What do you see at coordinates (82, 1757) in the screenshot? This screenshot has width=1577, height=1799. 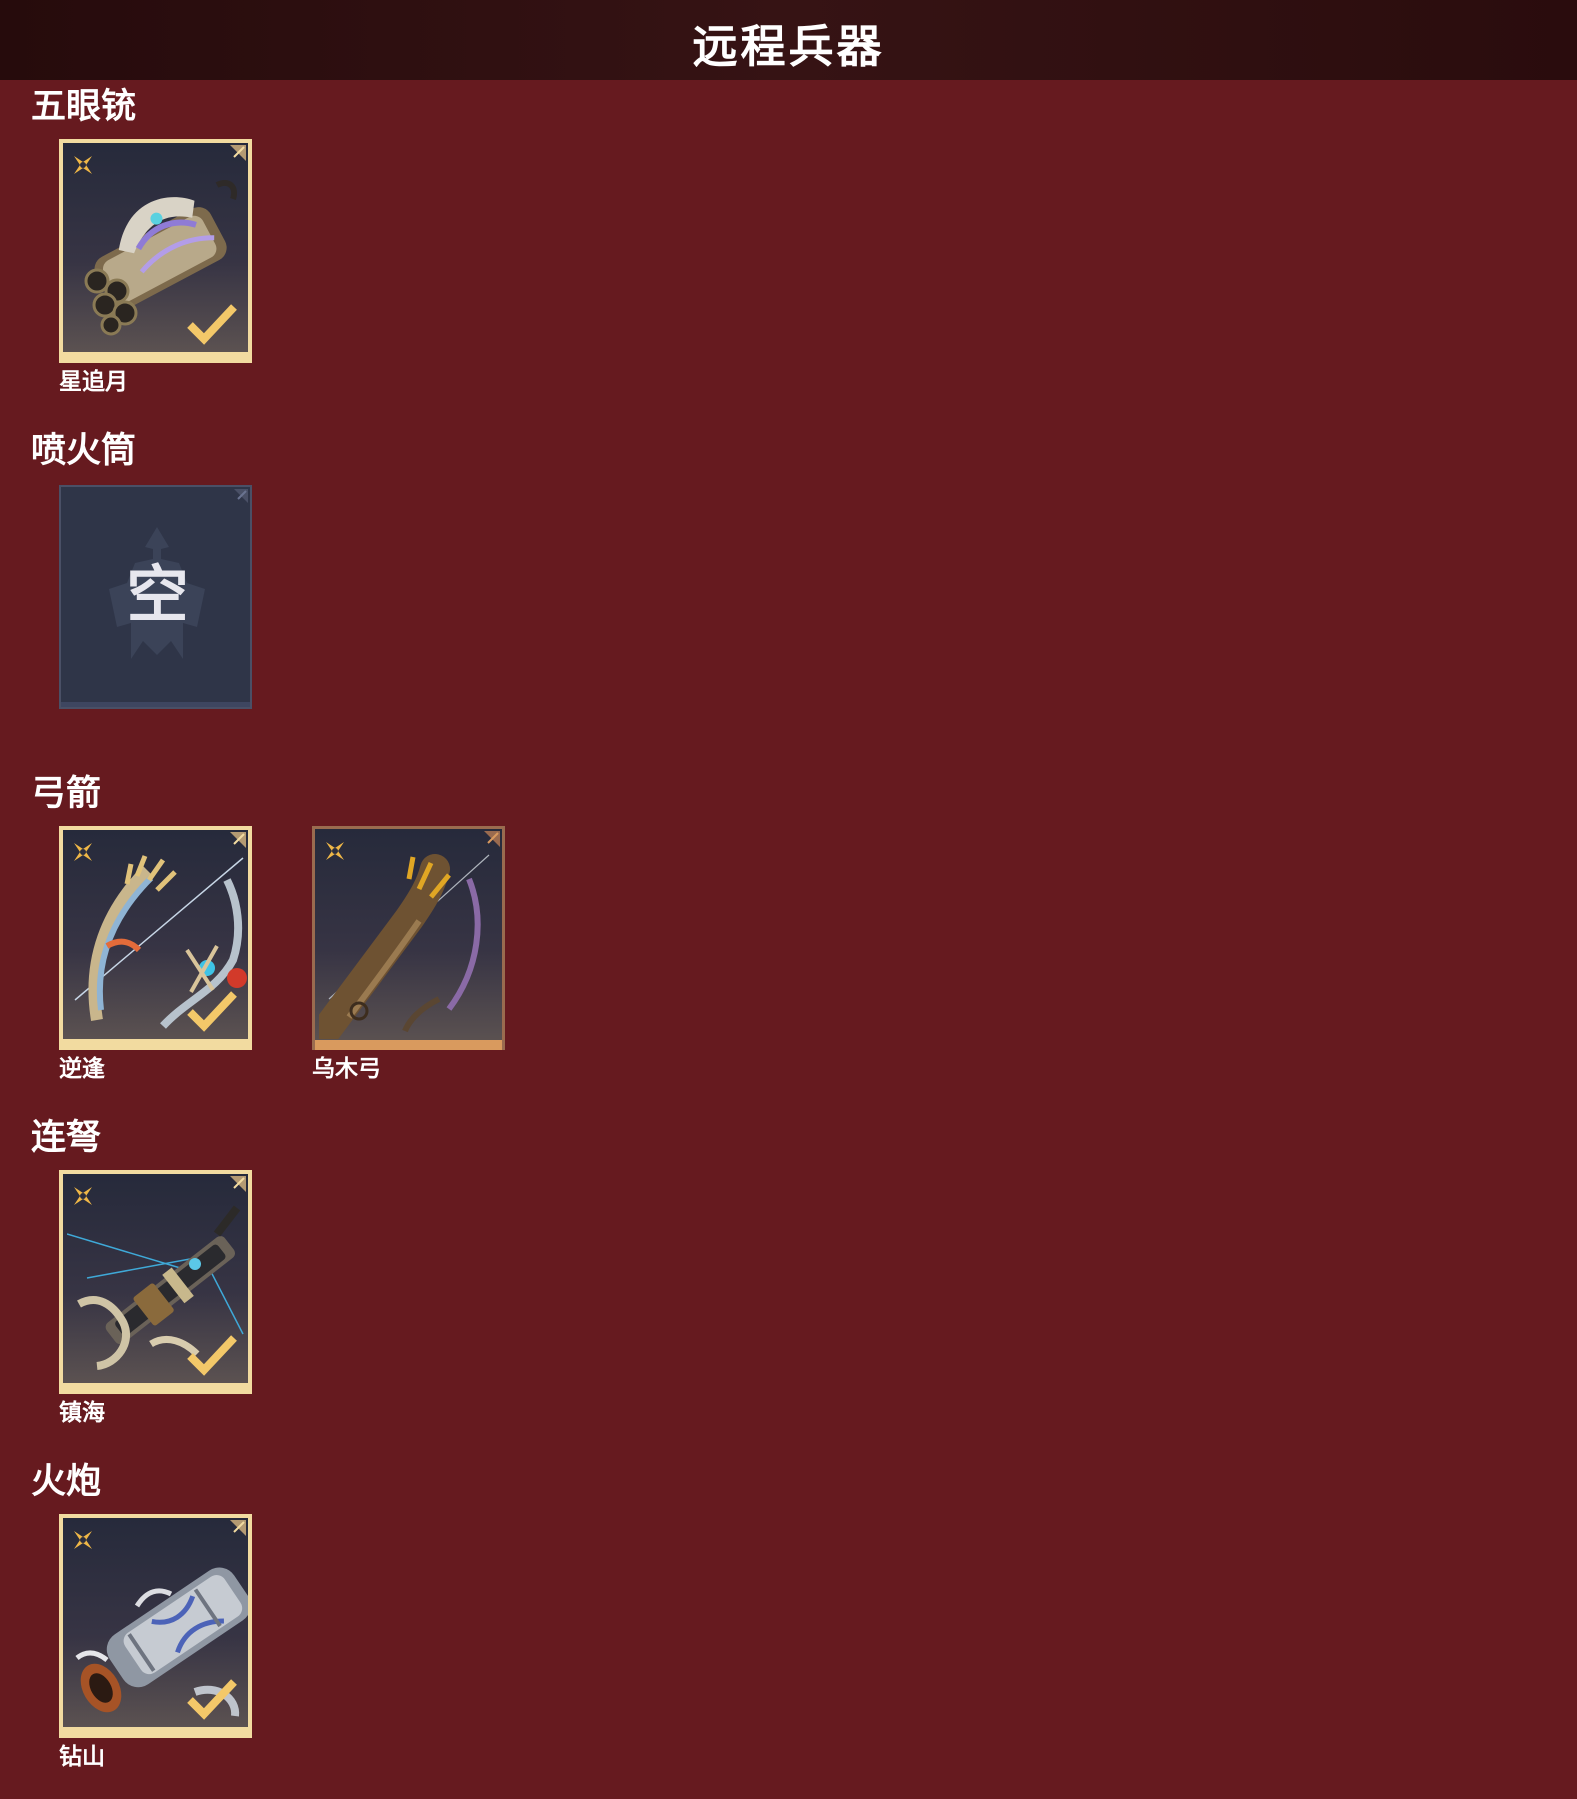 I see `weapon-name: 钻山` at bounding box center [82, 1757].